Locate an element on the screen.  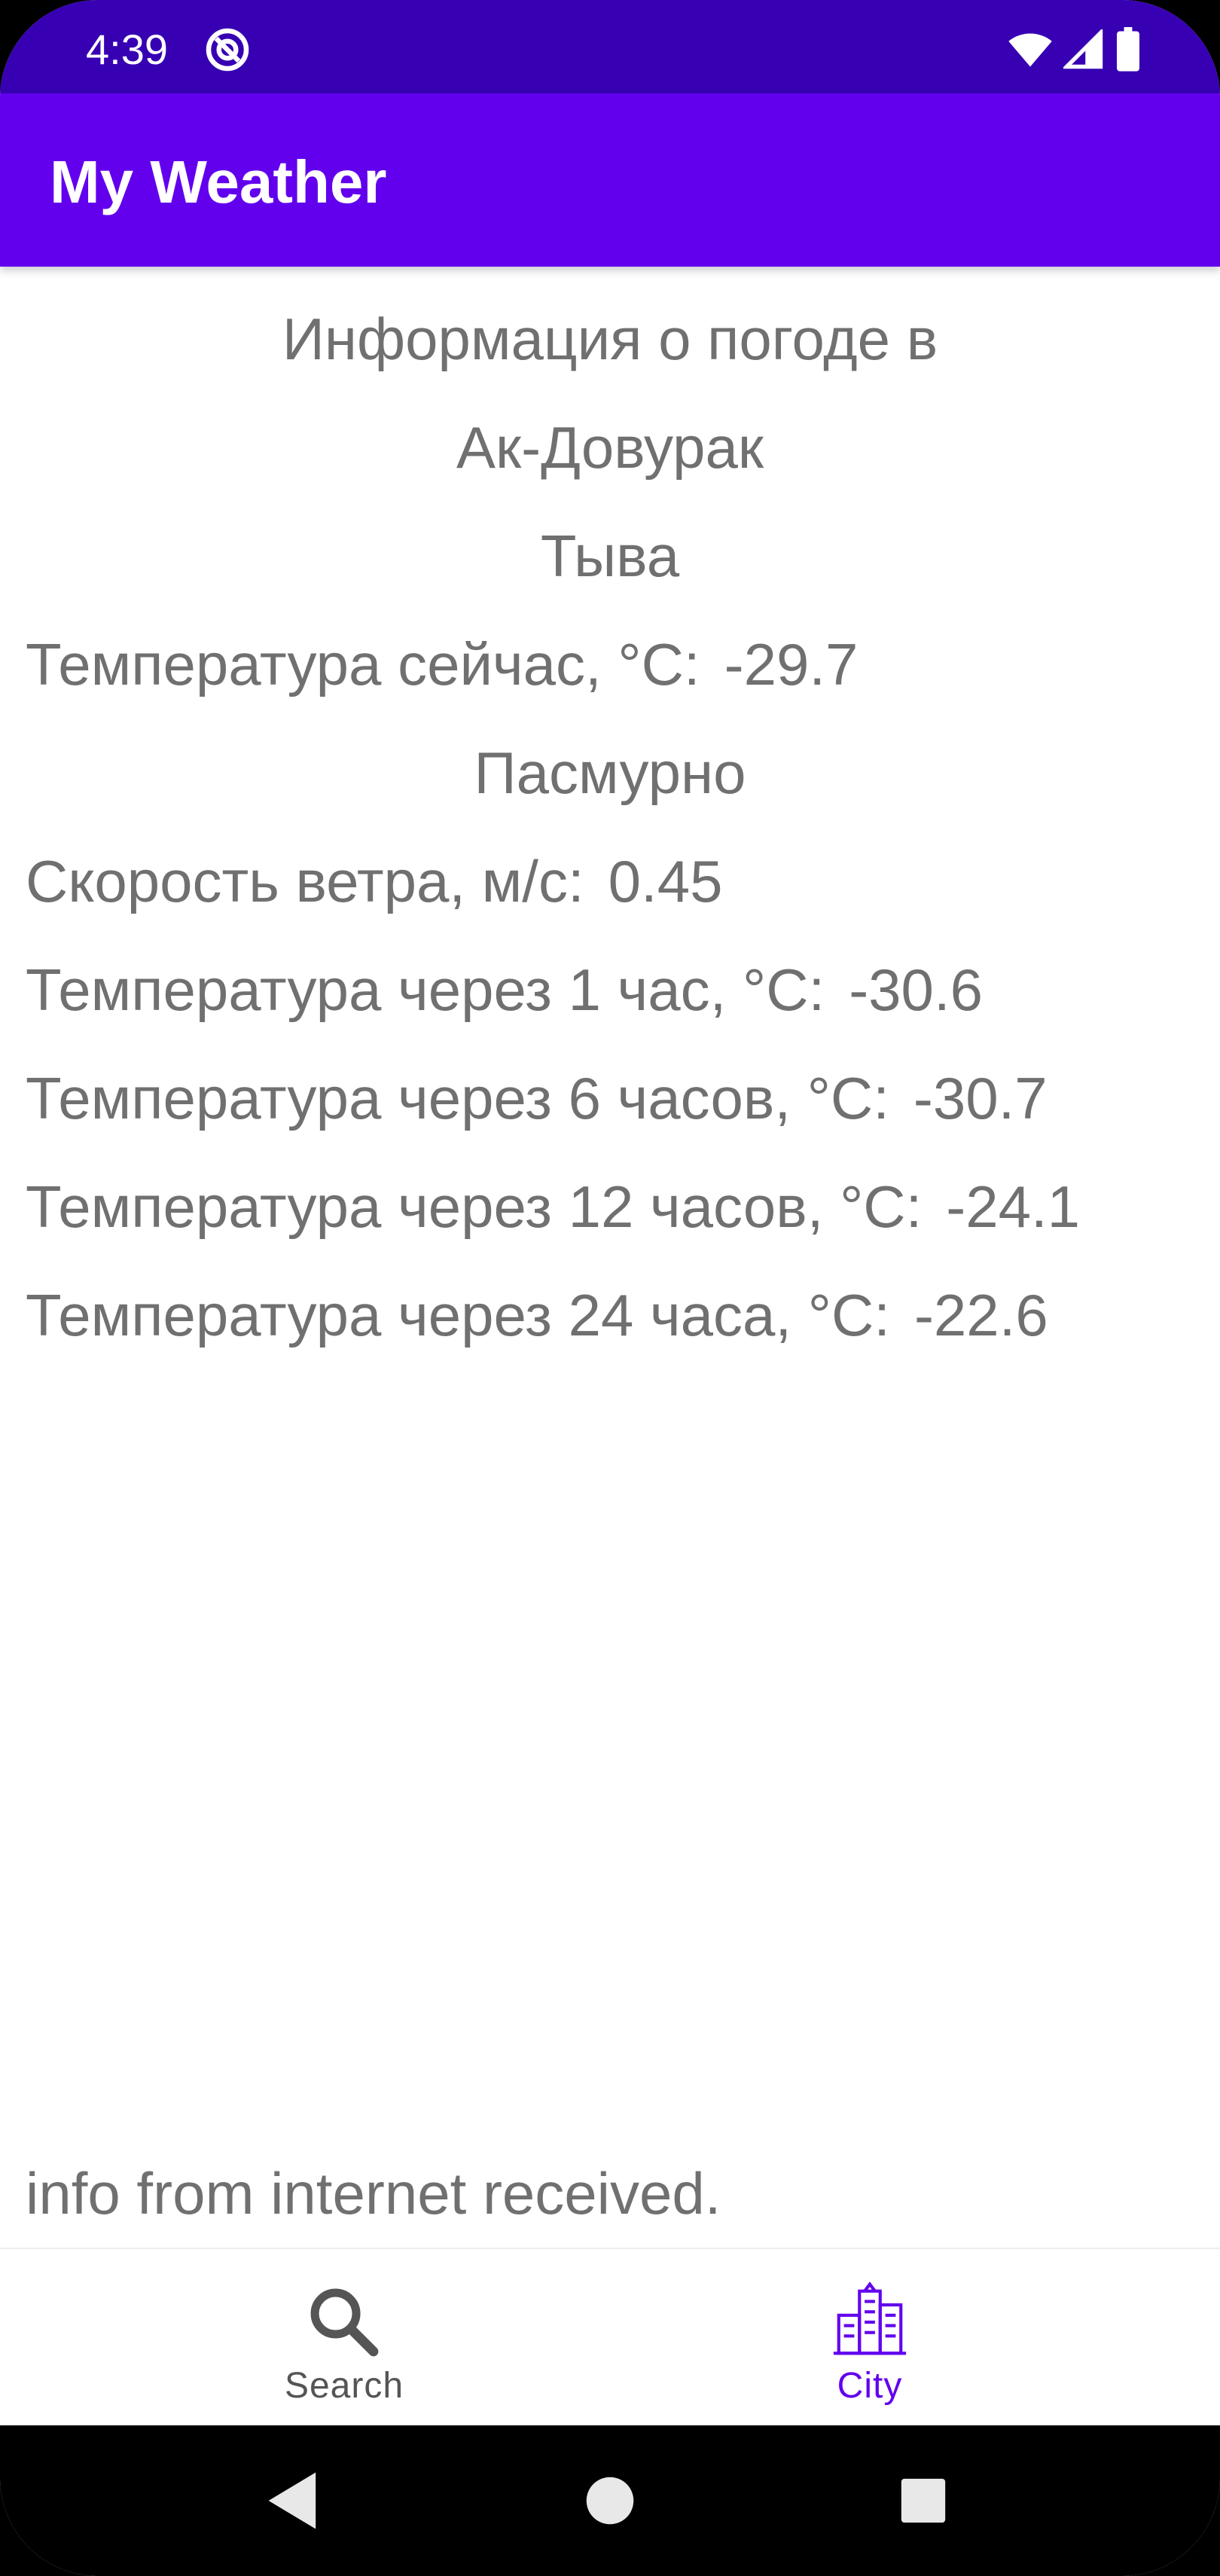
app-title: My Weather is located at coordinates (218, 182).